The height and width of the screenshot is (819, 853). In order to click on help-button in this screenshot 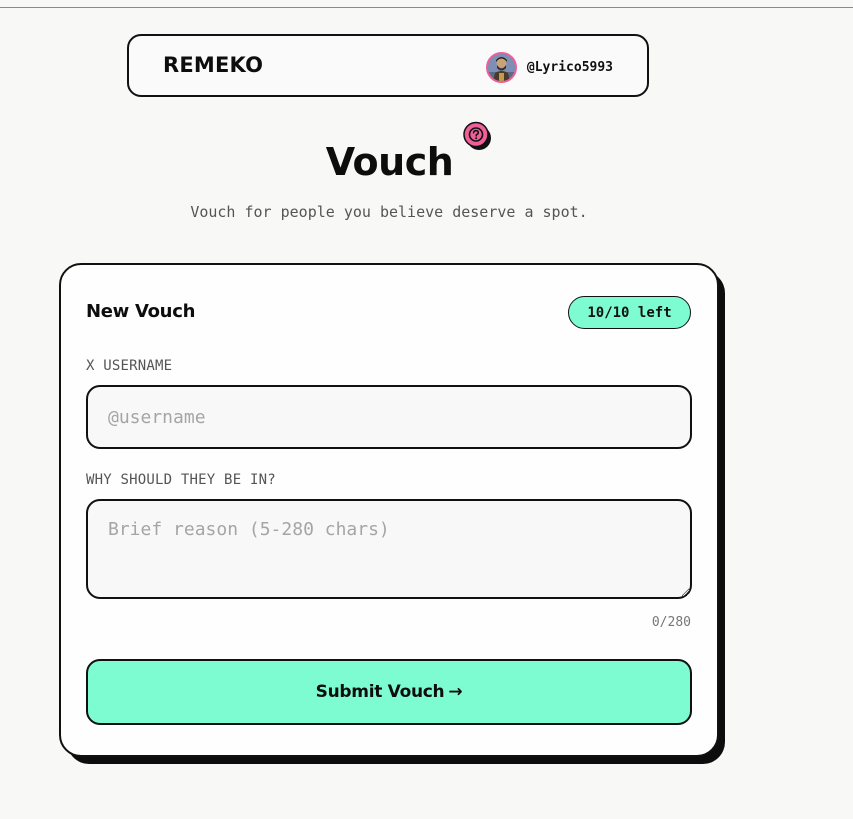, I will do `click(477, 136)`.